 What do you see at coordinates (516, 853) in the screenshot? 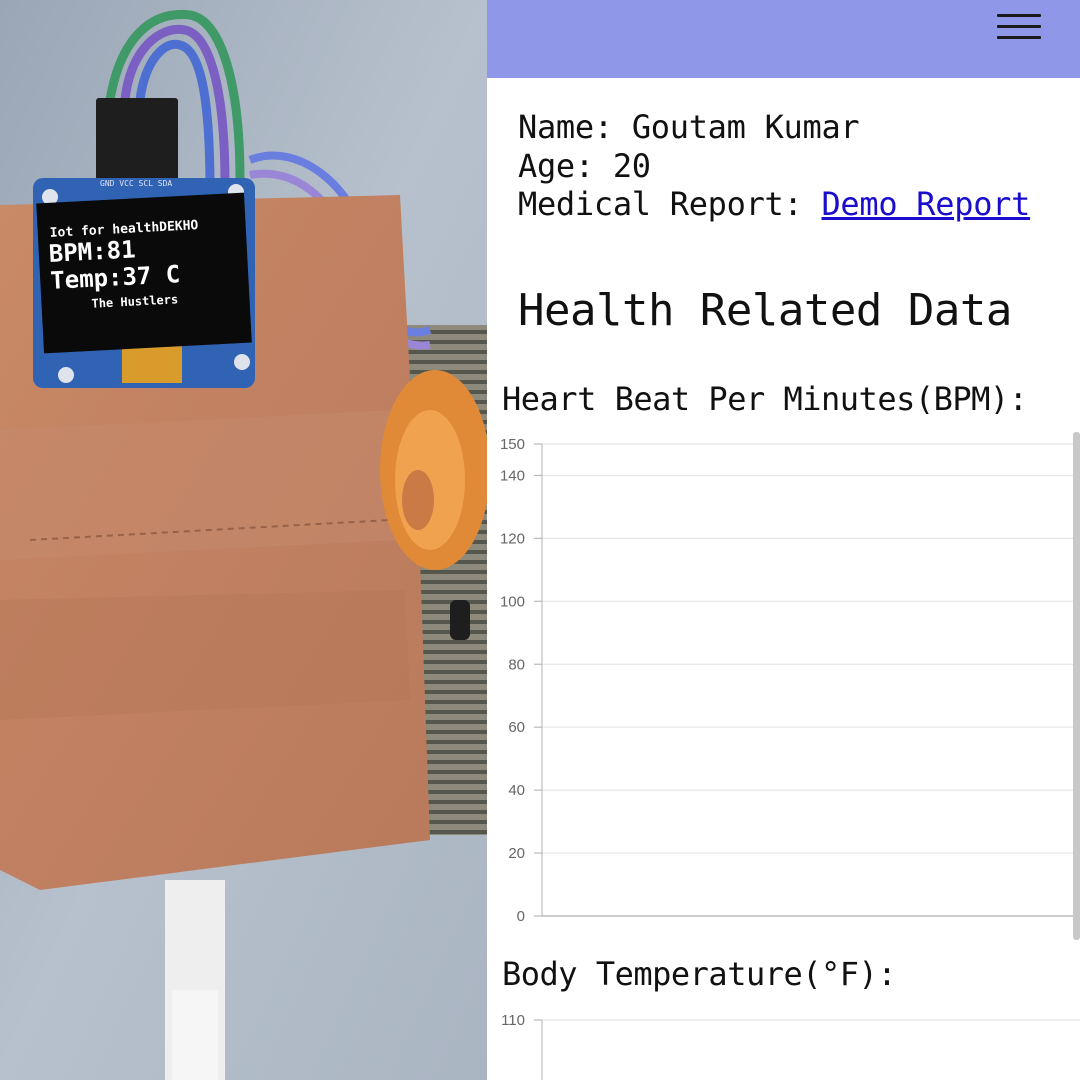
I see `bpm-tick-label: 20` at bounding box center [516, 853].